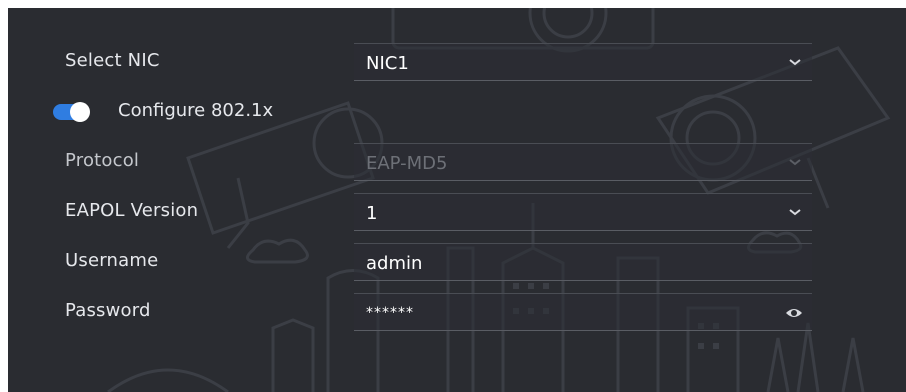 This screenshot has width=906, height=392. What do you see at coordinates (112, 60) in the screenshot?
I see `select-nic-label: Select NIC` at bounding box center [112, 60].